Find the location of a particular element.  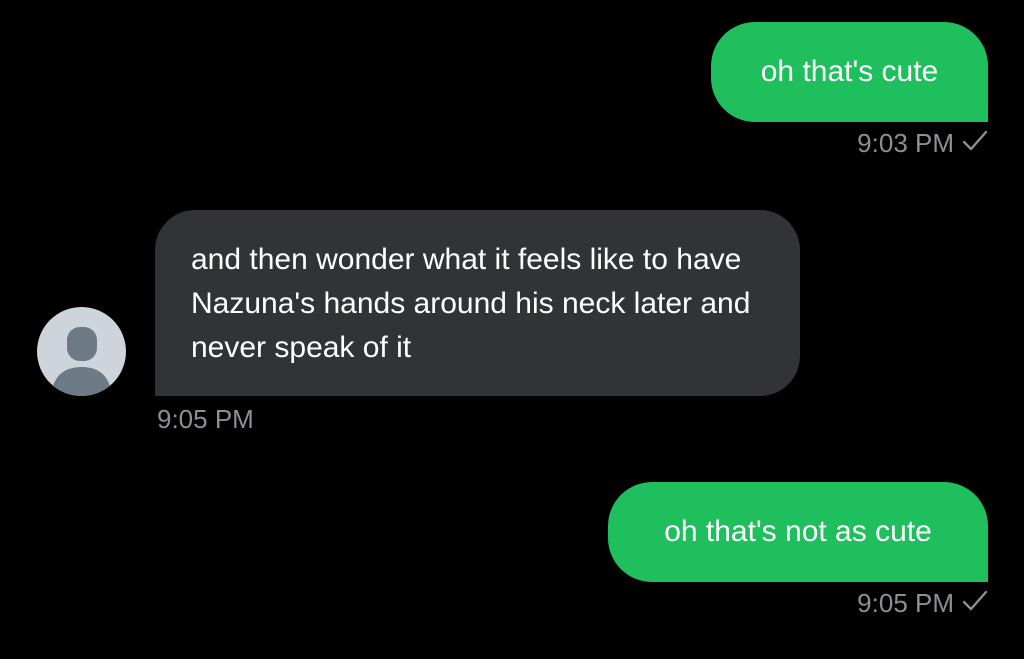

message-timestamp: 9:03 PM is located at coordinates (905, 143).